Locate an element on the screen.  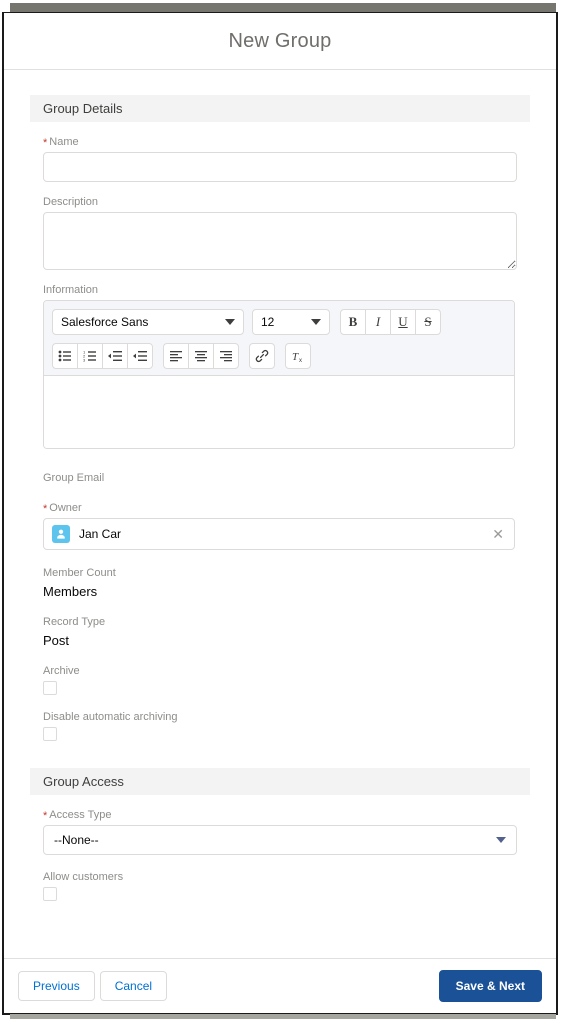
label-archive: Archive is located at coordinates (61, 671).